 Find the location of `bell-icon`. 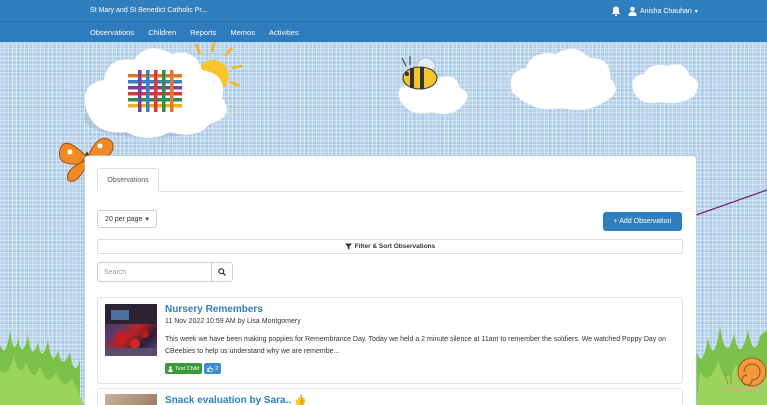

bell-icon is located at coordinates (616, 11).